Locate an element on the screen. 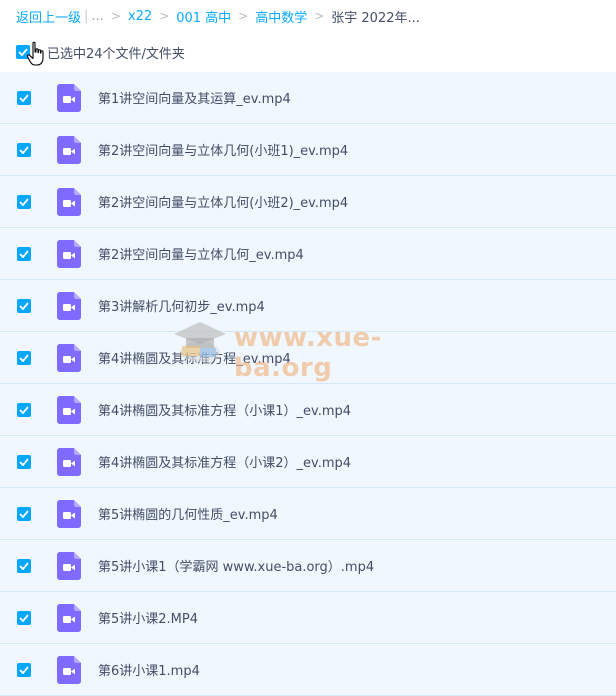  file-row: 第2讲空间向量与立体几何(小班2)_ev.mp4 is located at coordinates (308, 202).